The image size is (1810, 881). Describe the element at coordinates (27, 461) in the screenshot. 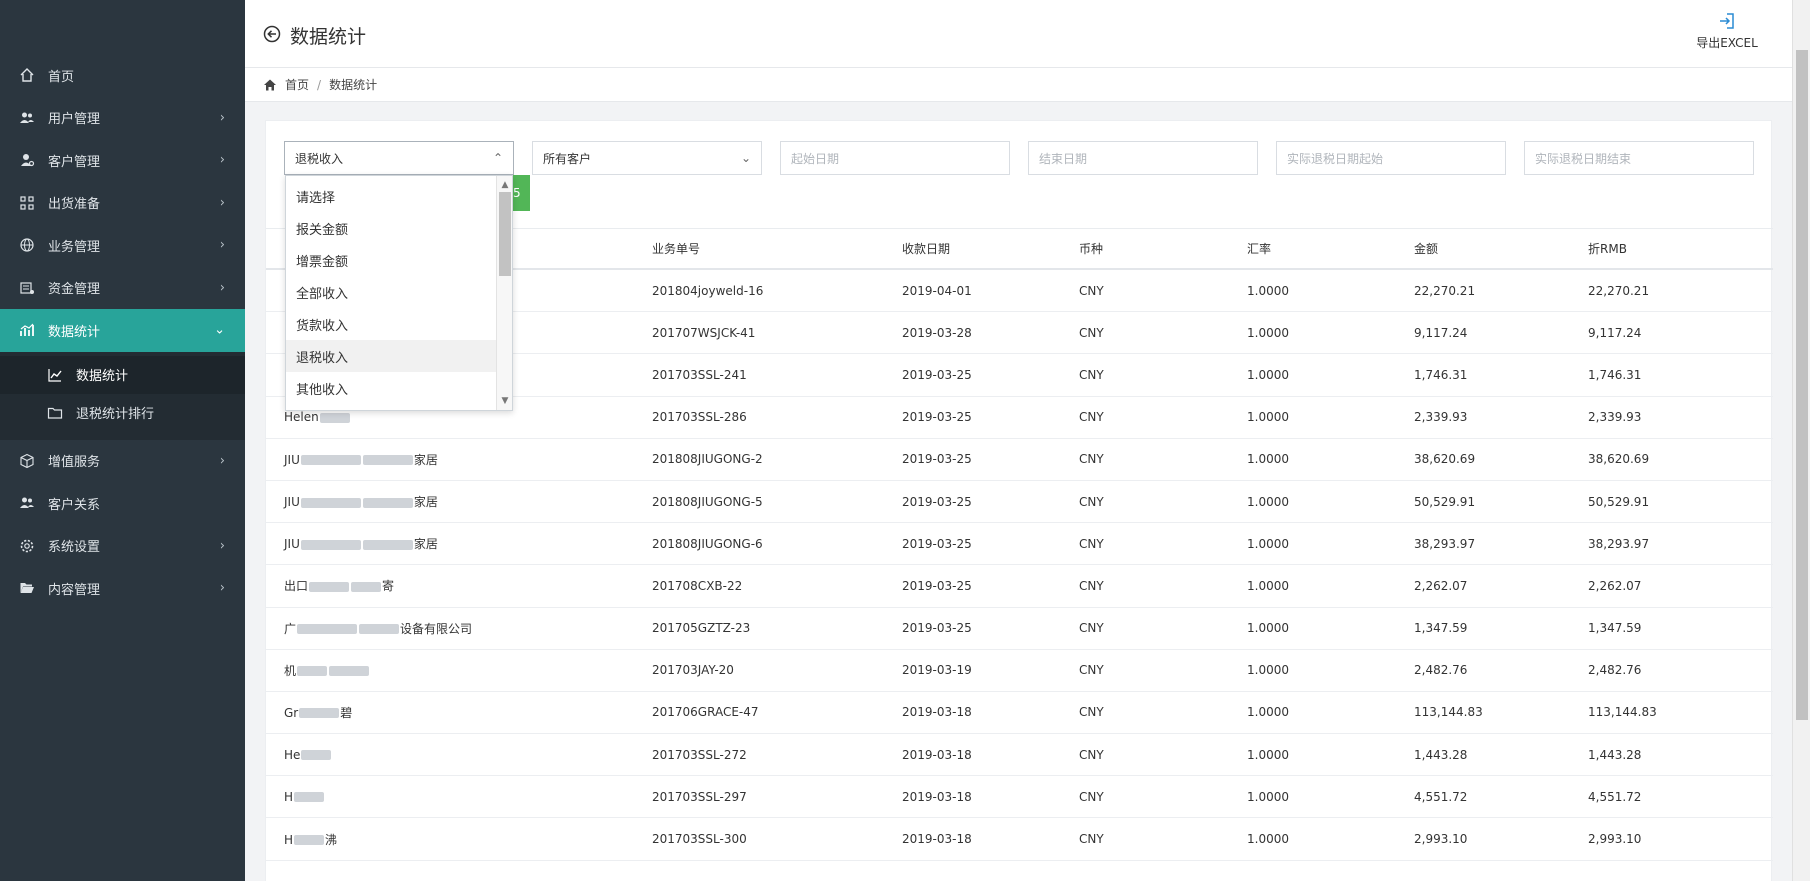

I see `cube-icon` at that location.